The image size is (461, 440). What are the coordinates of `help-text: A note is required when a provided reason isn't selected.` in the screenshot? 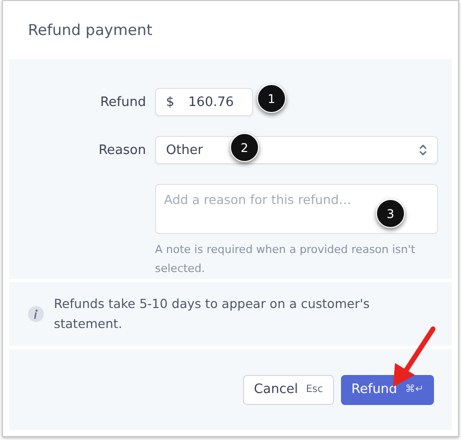 It's located at (285, 259).